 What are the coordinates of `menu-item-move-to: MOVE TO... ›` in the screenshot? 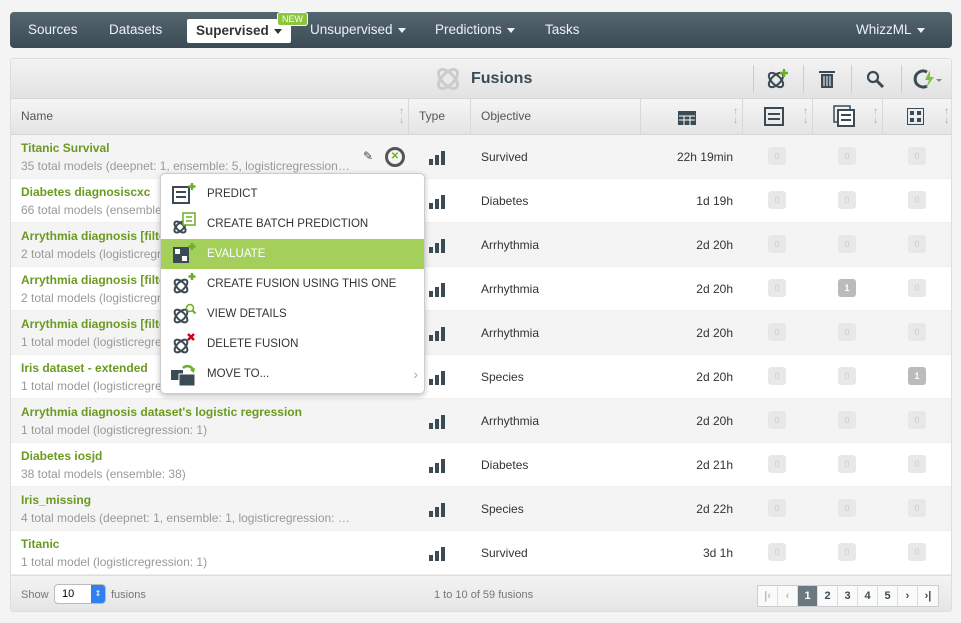 It's located at (292, 374).